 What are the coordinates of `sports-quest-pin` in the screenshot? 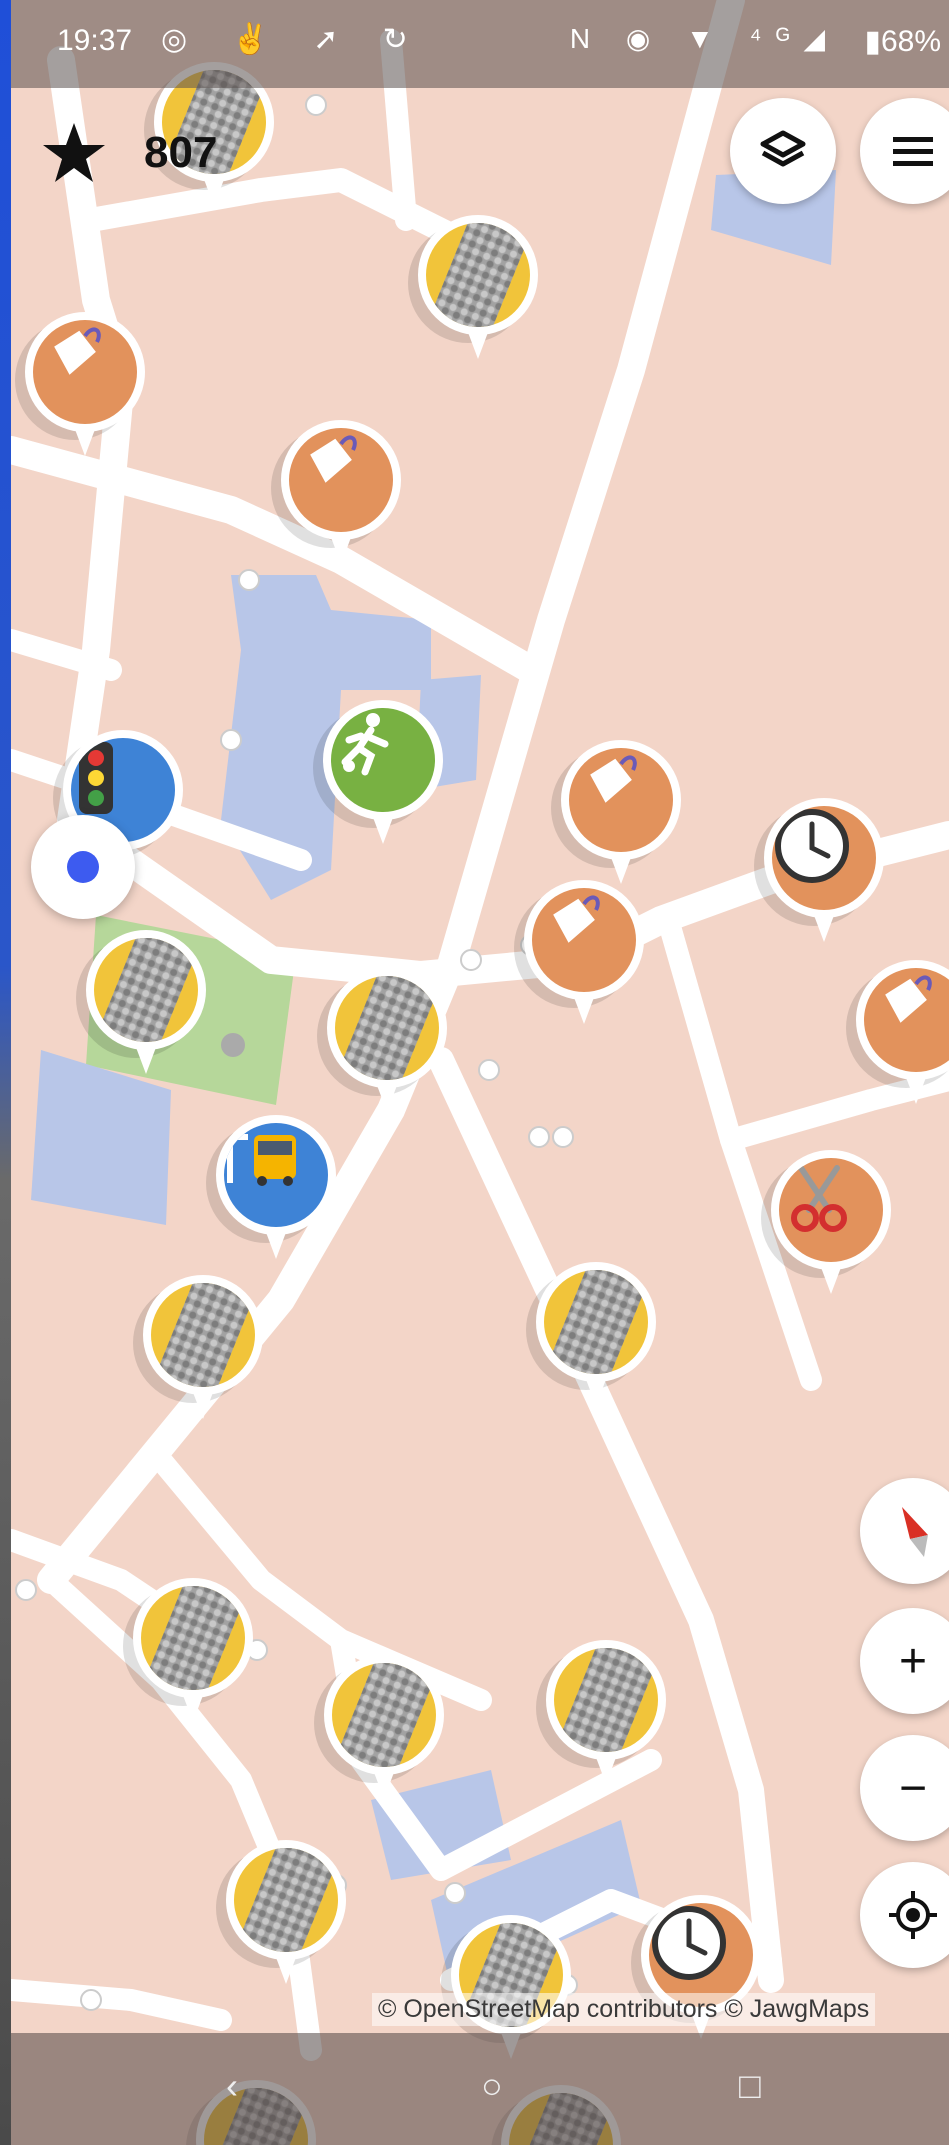 It's located at (383, 775).